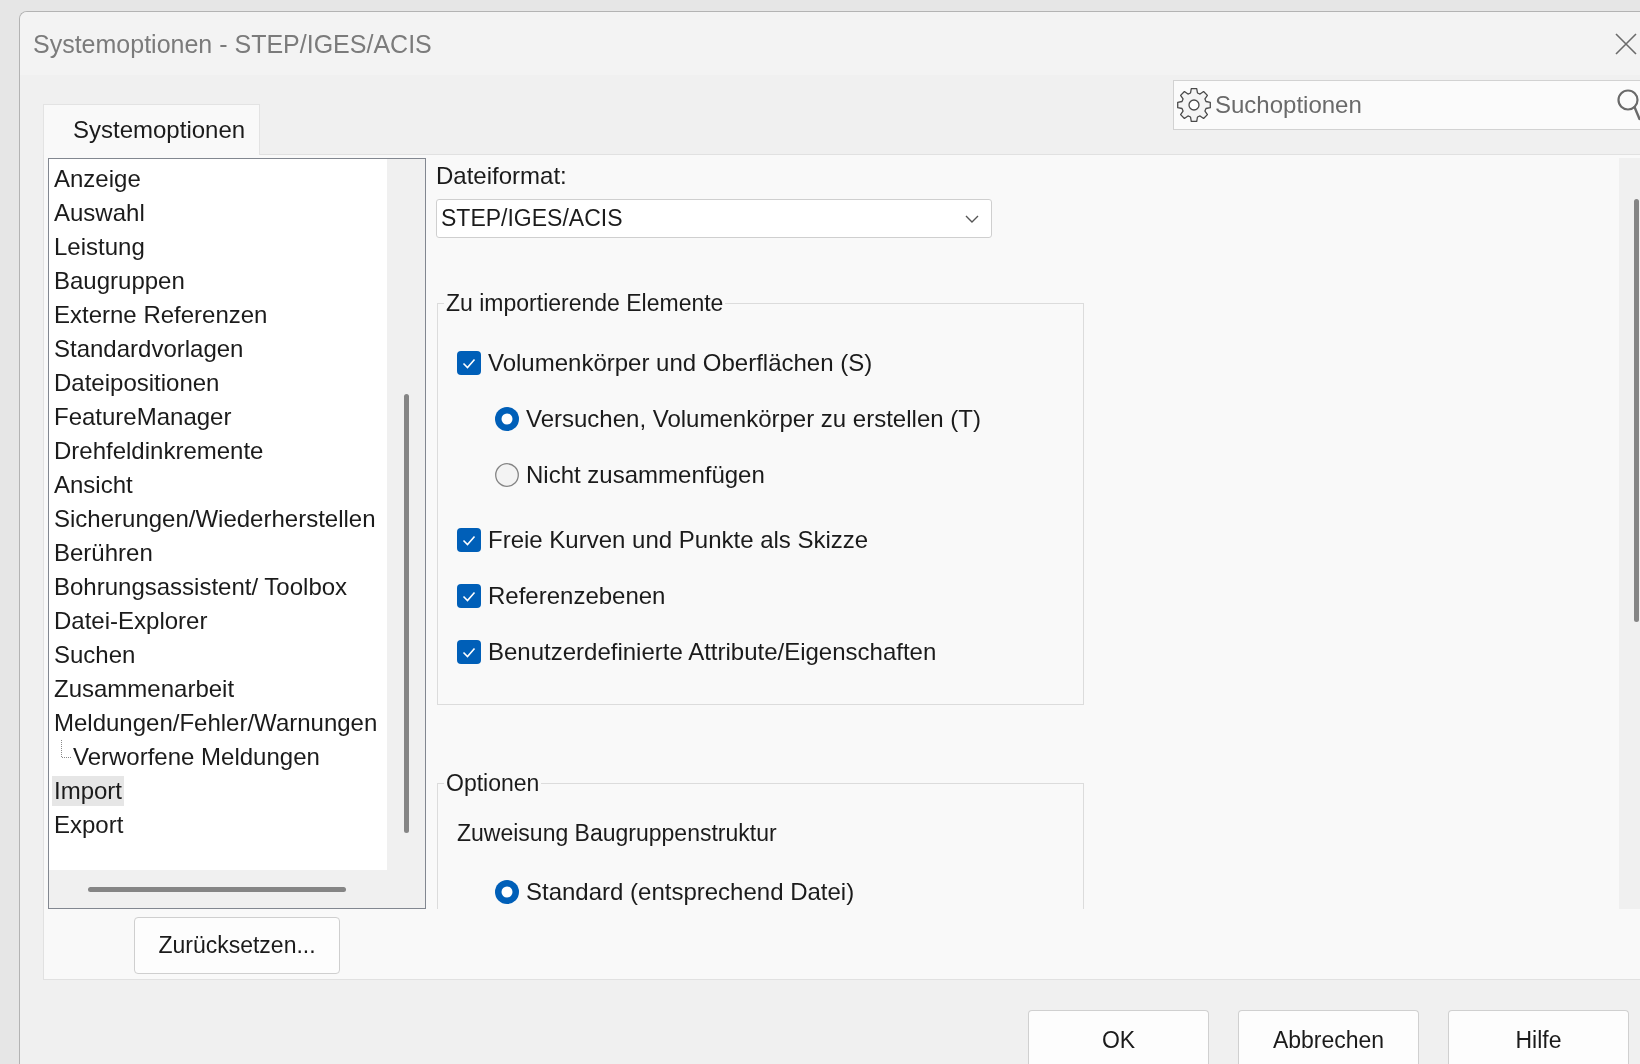 The width and height of the screenshot is (1640, 1064). I want to click on chevron-down-icon, so click(972, 218).